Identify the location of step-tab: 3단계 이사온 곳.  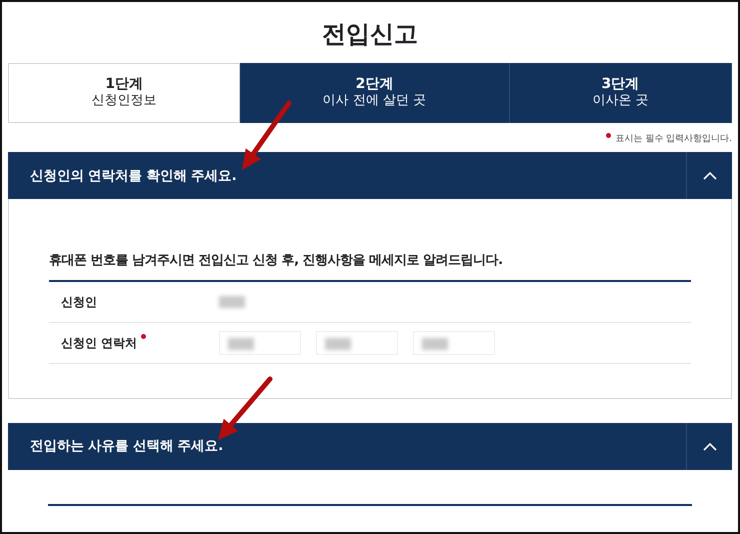
(621, 92).